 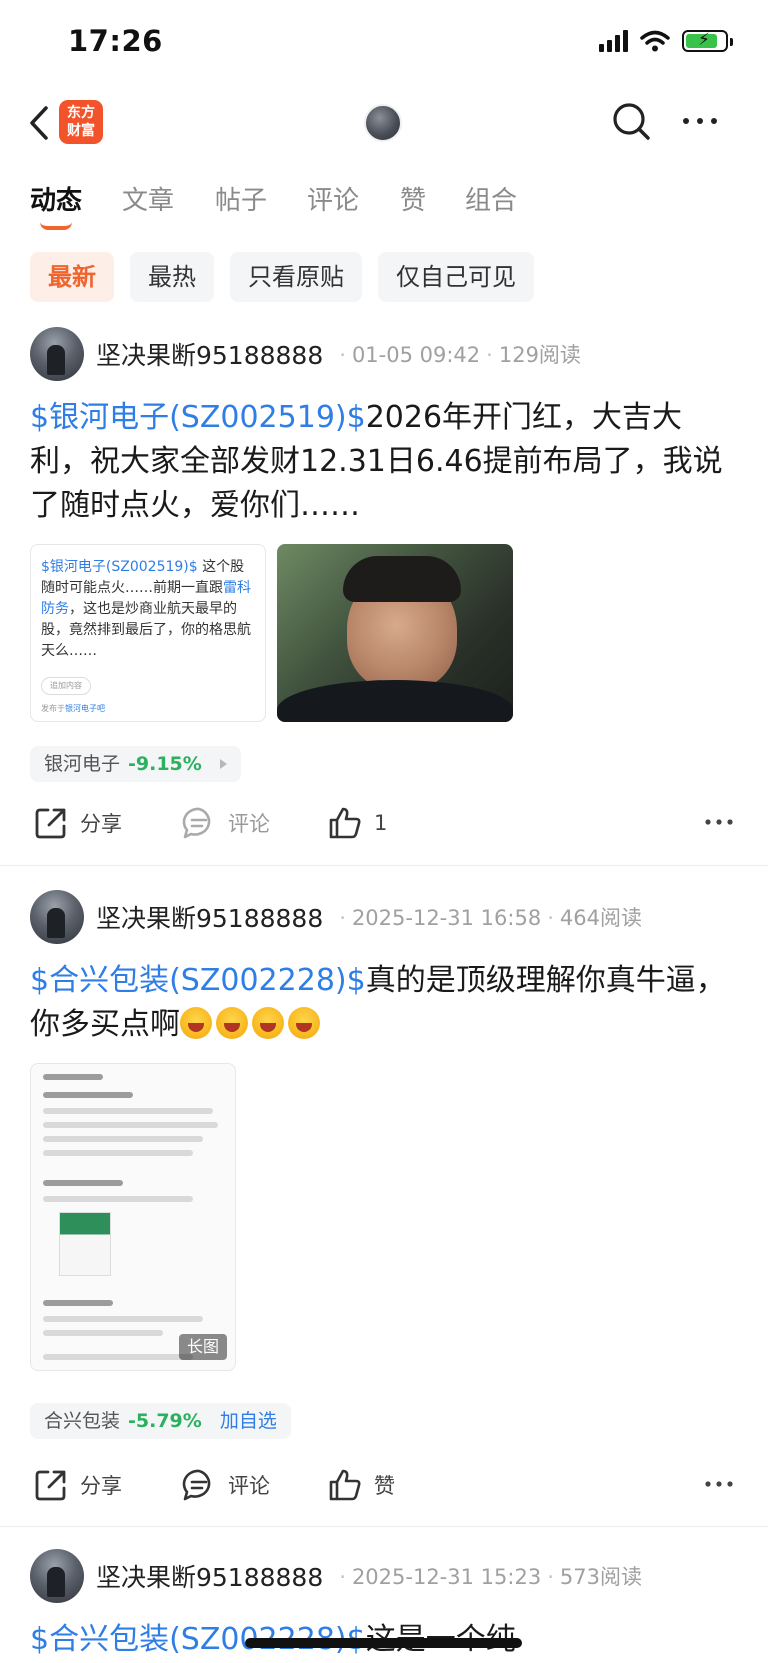 What do you see at coordinates (223, 764) in the screenshot?
I see `chevron-right-icon` at bounding box center [223, 764].